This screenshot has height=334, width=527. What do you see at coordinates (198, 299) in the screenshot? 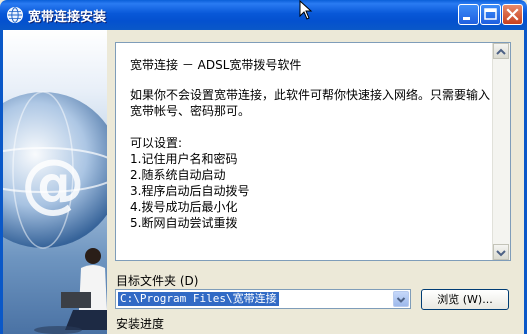
I see `target-folder-value: C:\Program Files\宽带连接` at bounding box center [198, 299].